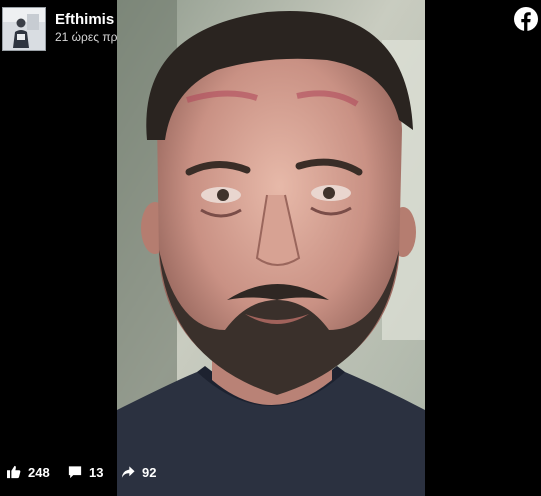 The height and width of the screenshot is (496, 541). Describe the element at coordinates (75, 472) in the screenshot. I see `comment-bubble-icon` at that location.